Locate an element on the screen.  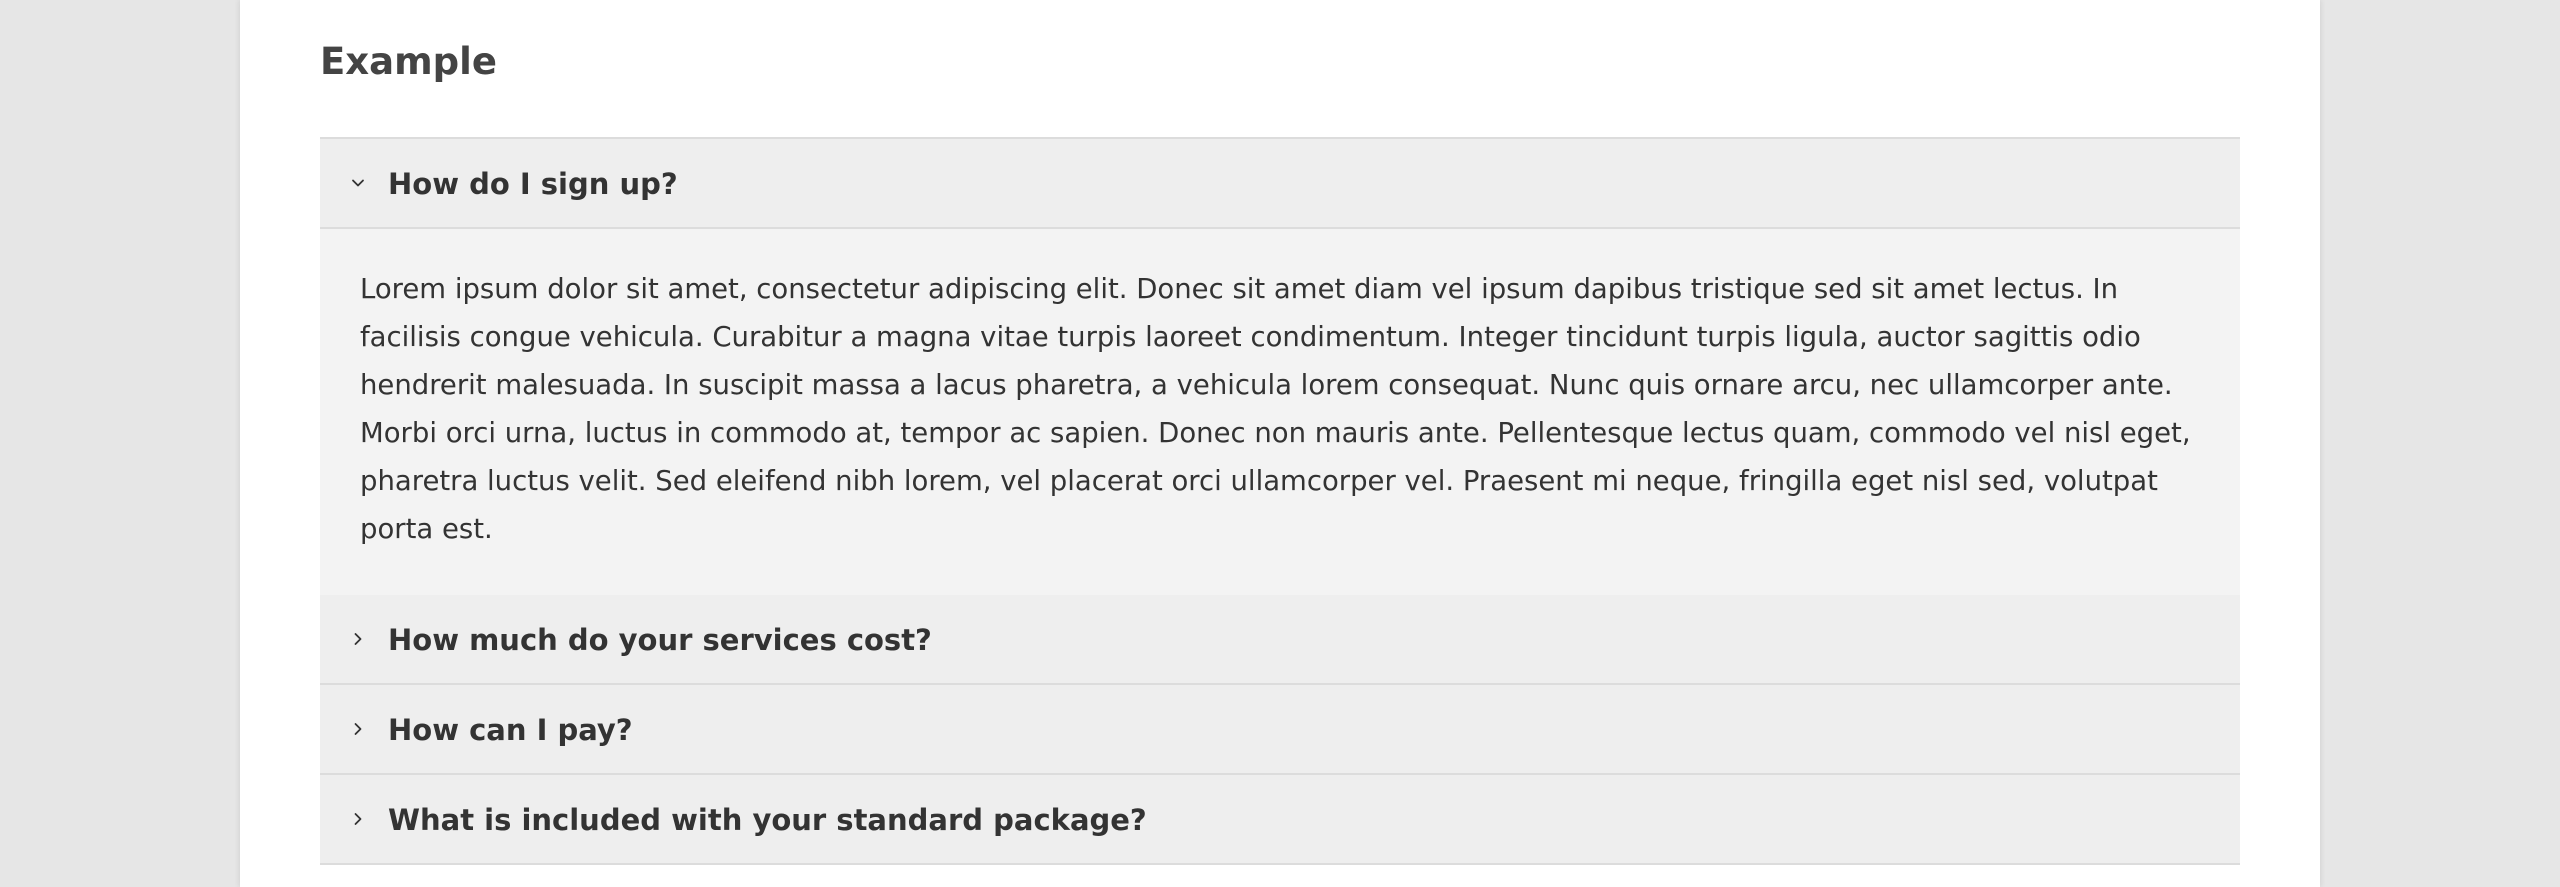
page-title: Example is located at coordinates (408, 61).